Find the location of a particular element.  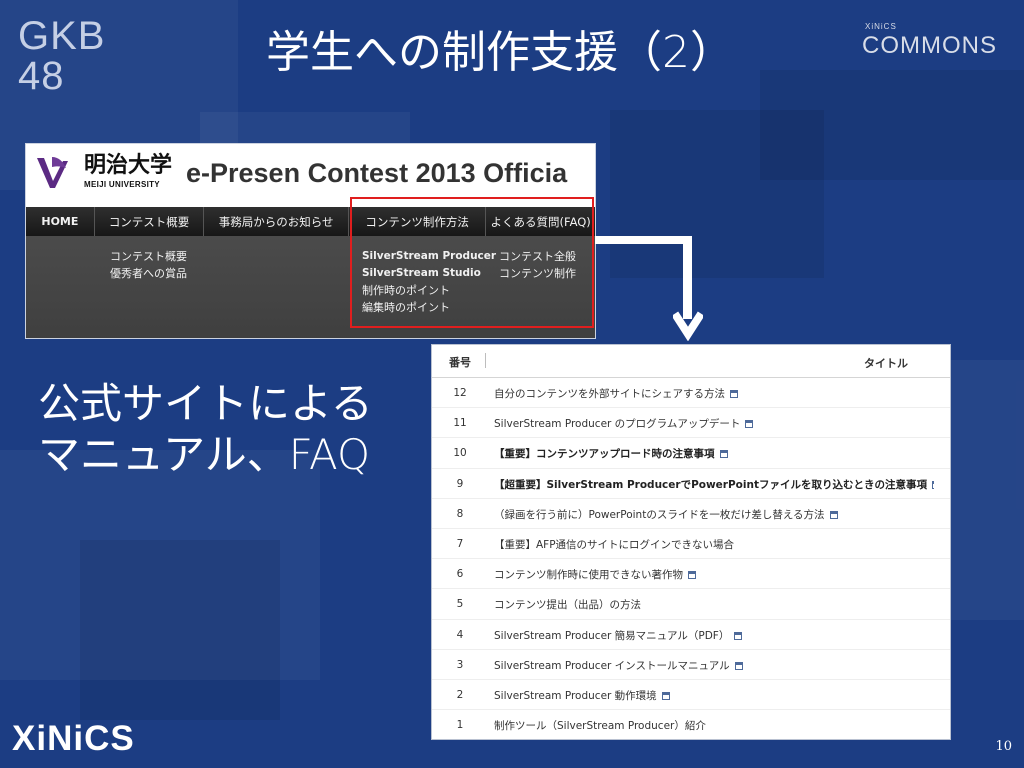

row-number: 5 is located at coordinates (460, 604).